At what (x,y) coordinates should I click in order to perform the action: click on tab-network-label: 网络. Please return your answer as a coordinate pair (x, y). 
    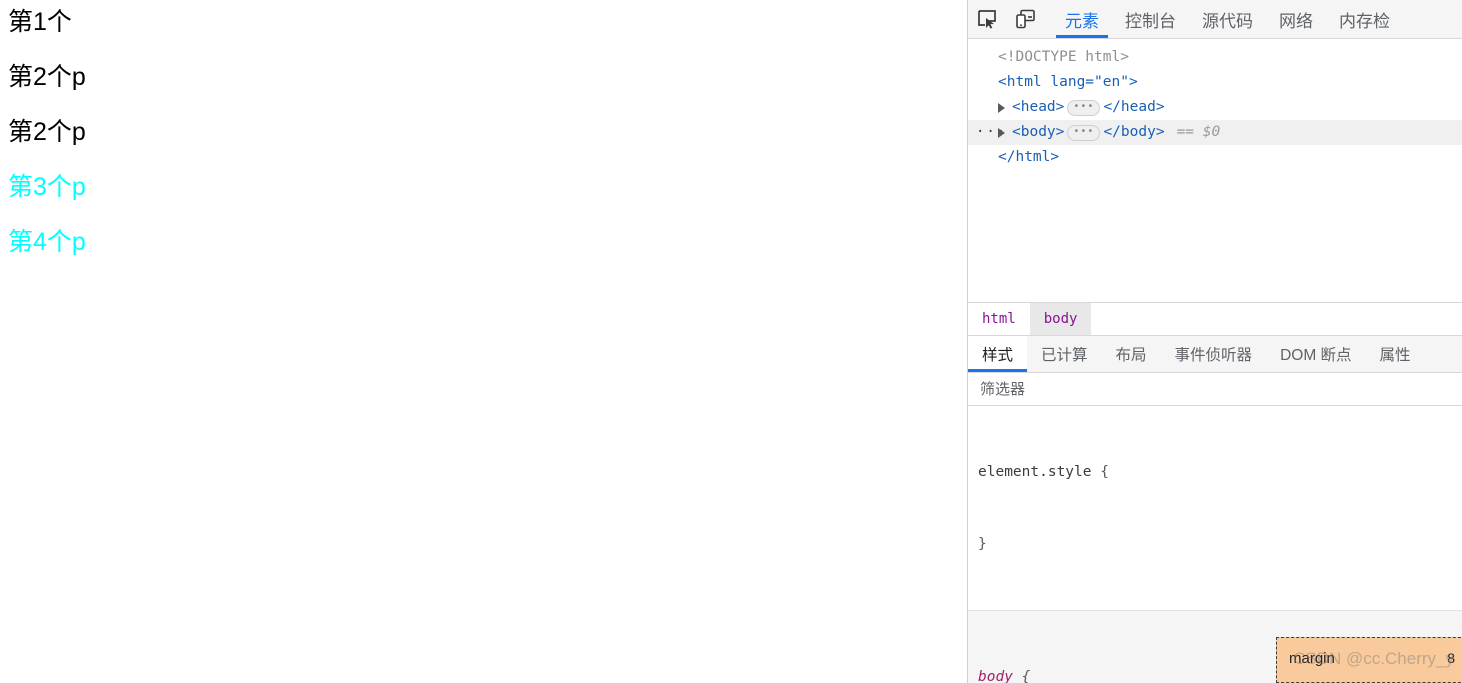
    Looking at the image, I should click on (1296, 21).